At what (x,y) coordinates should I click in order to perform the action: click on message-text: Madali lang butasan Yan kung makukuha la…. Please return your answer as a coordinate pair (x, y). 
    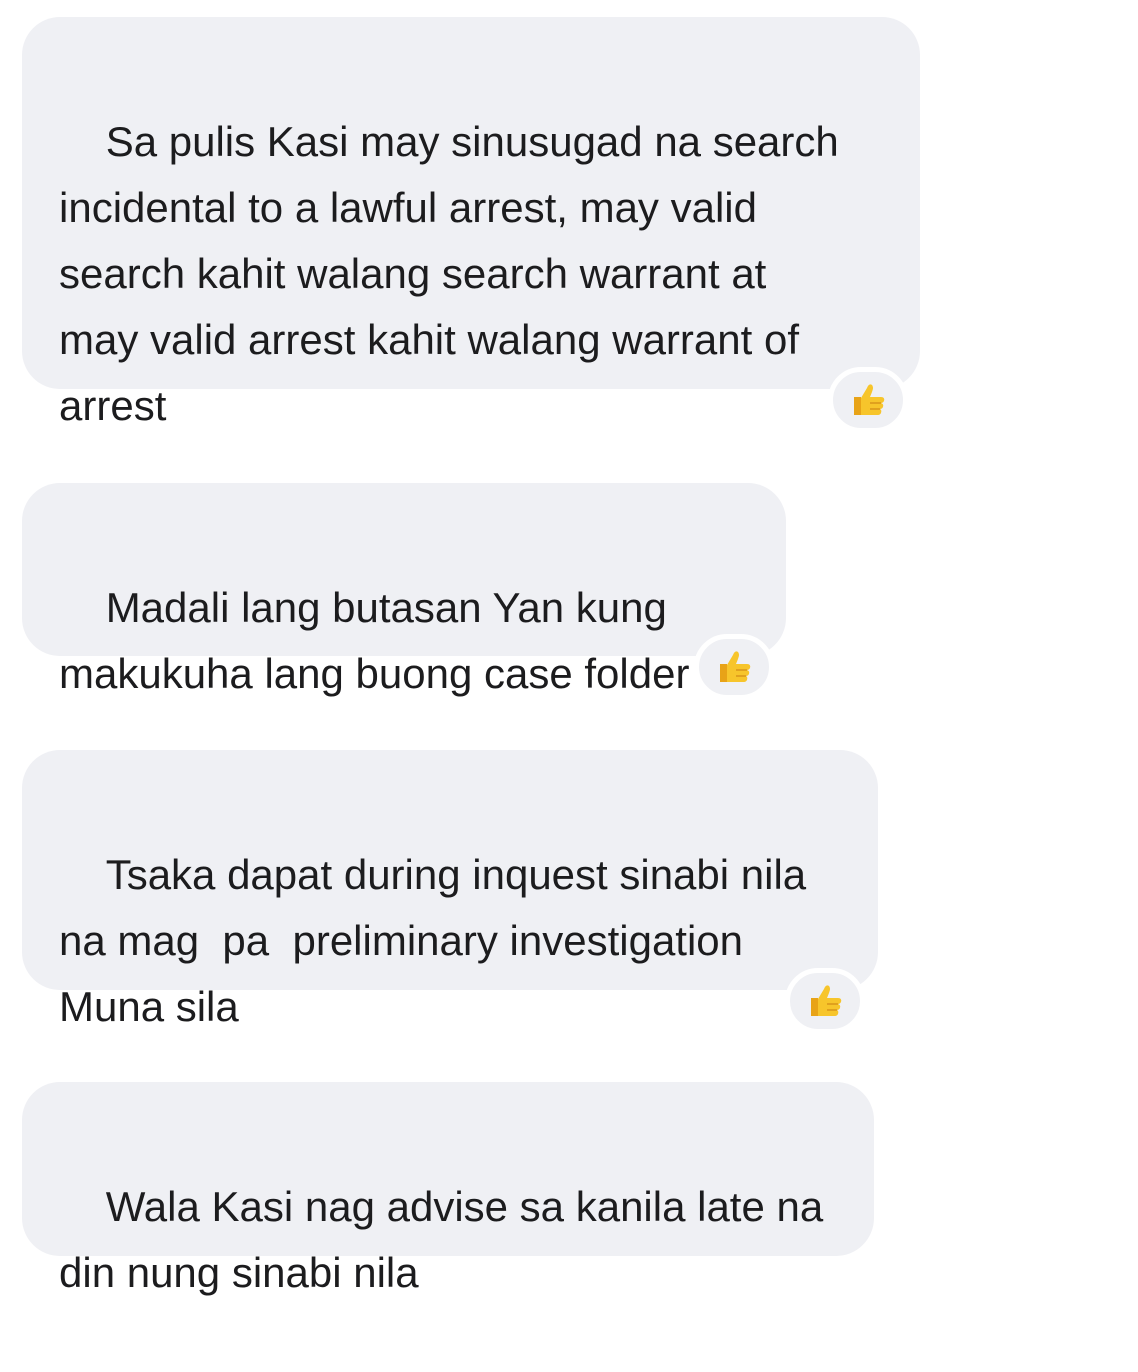
    Looking at the image, I should click on (374, 640).